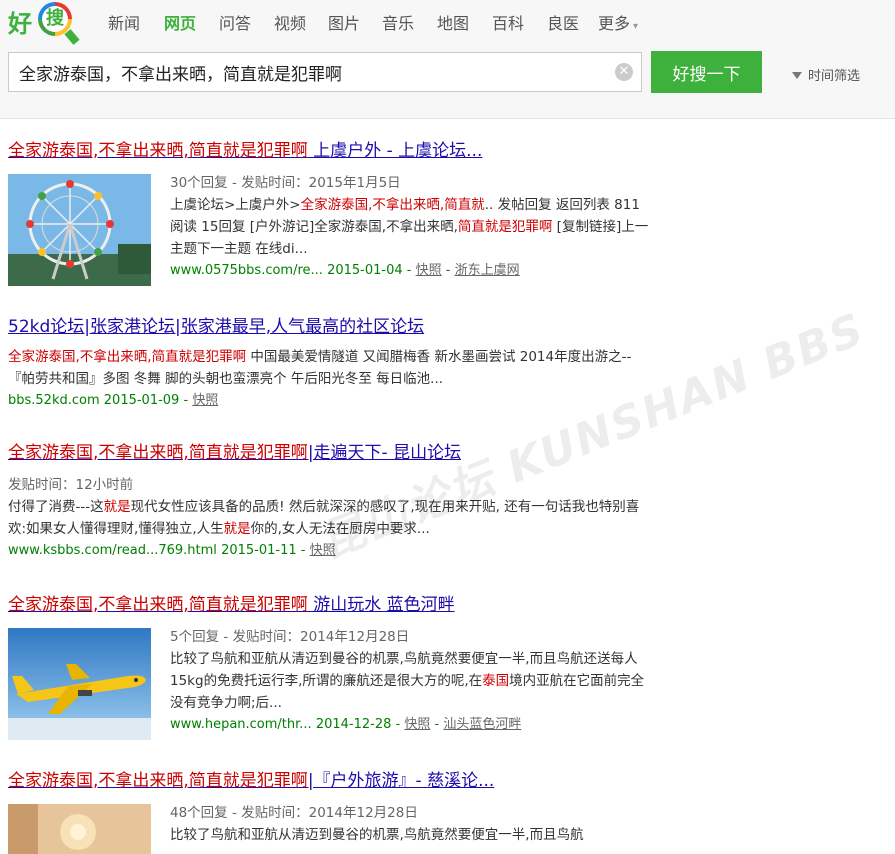 The width and height of the screenshot is (895, 854). What do you see at coordinates (294, 813) in the screenshot?
I see `result-meta: 48个回复 - 发贴时间：2014年12月28日` at bounding box center [294, 813].